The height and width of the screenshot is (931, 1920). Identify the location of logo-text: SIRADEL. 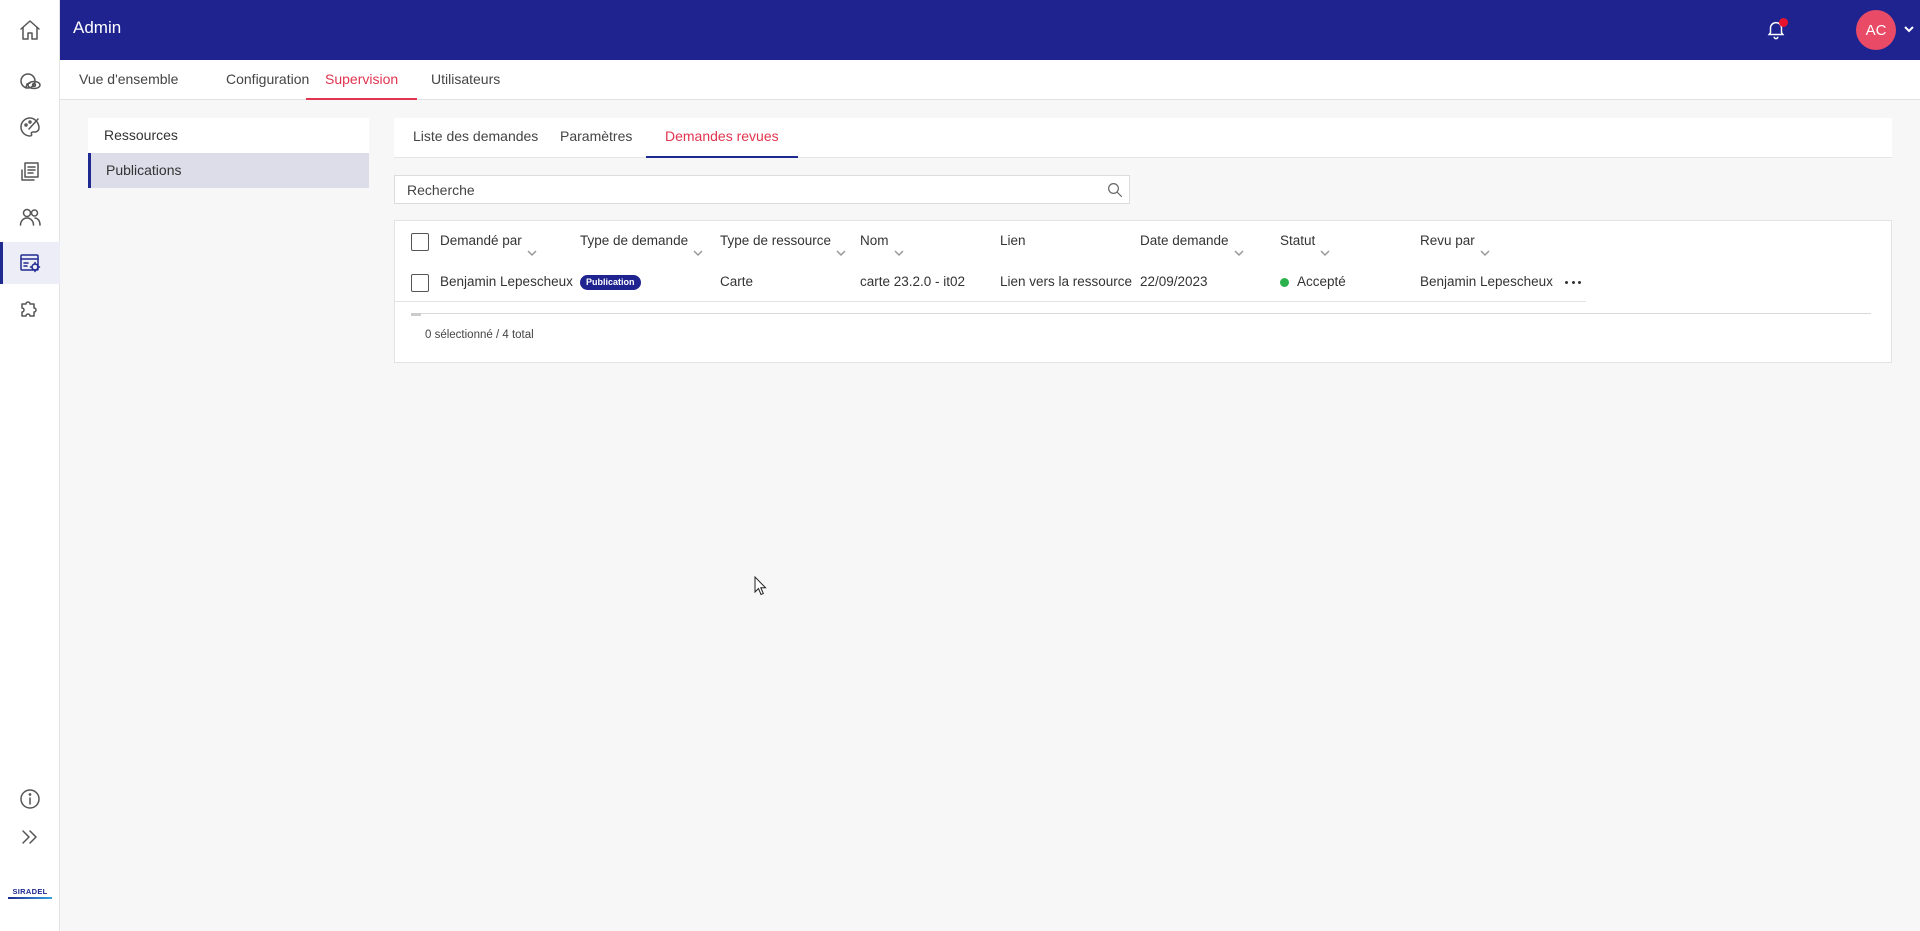
(30, 891).